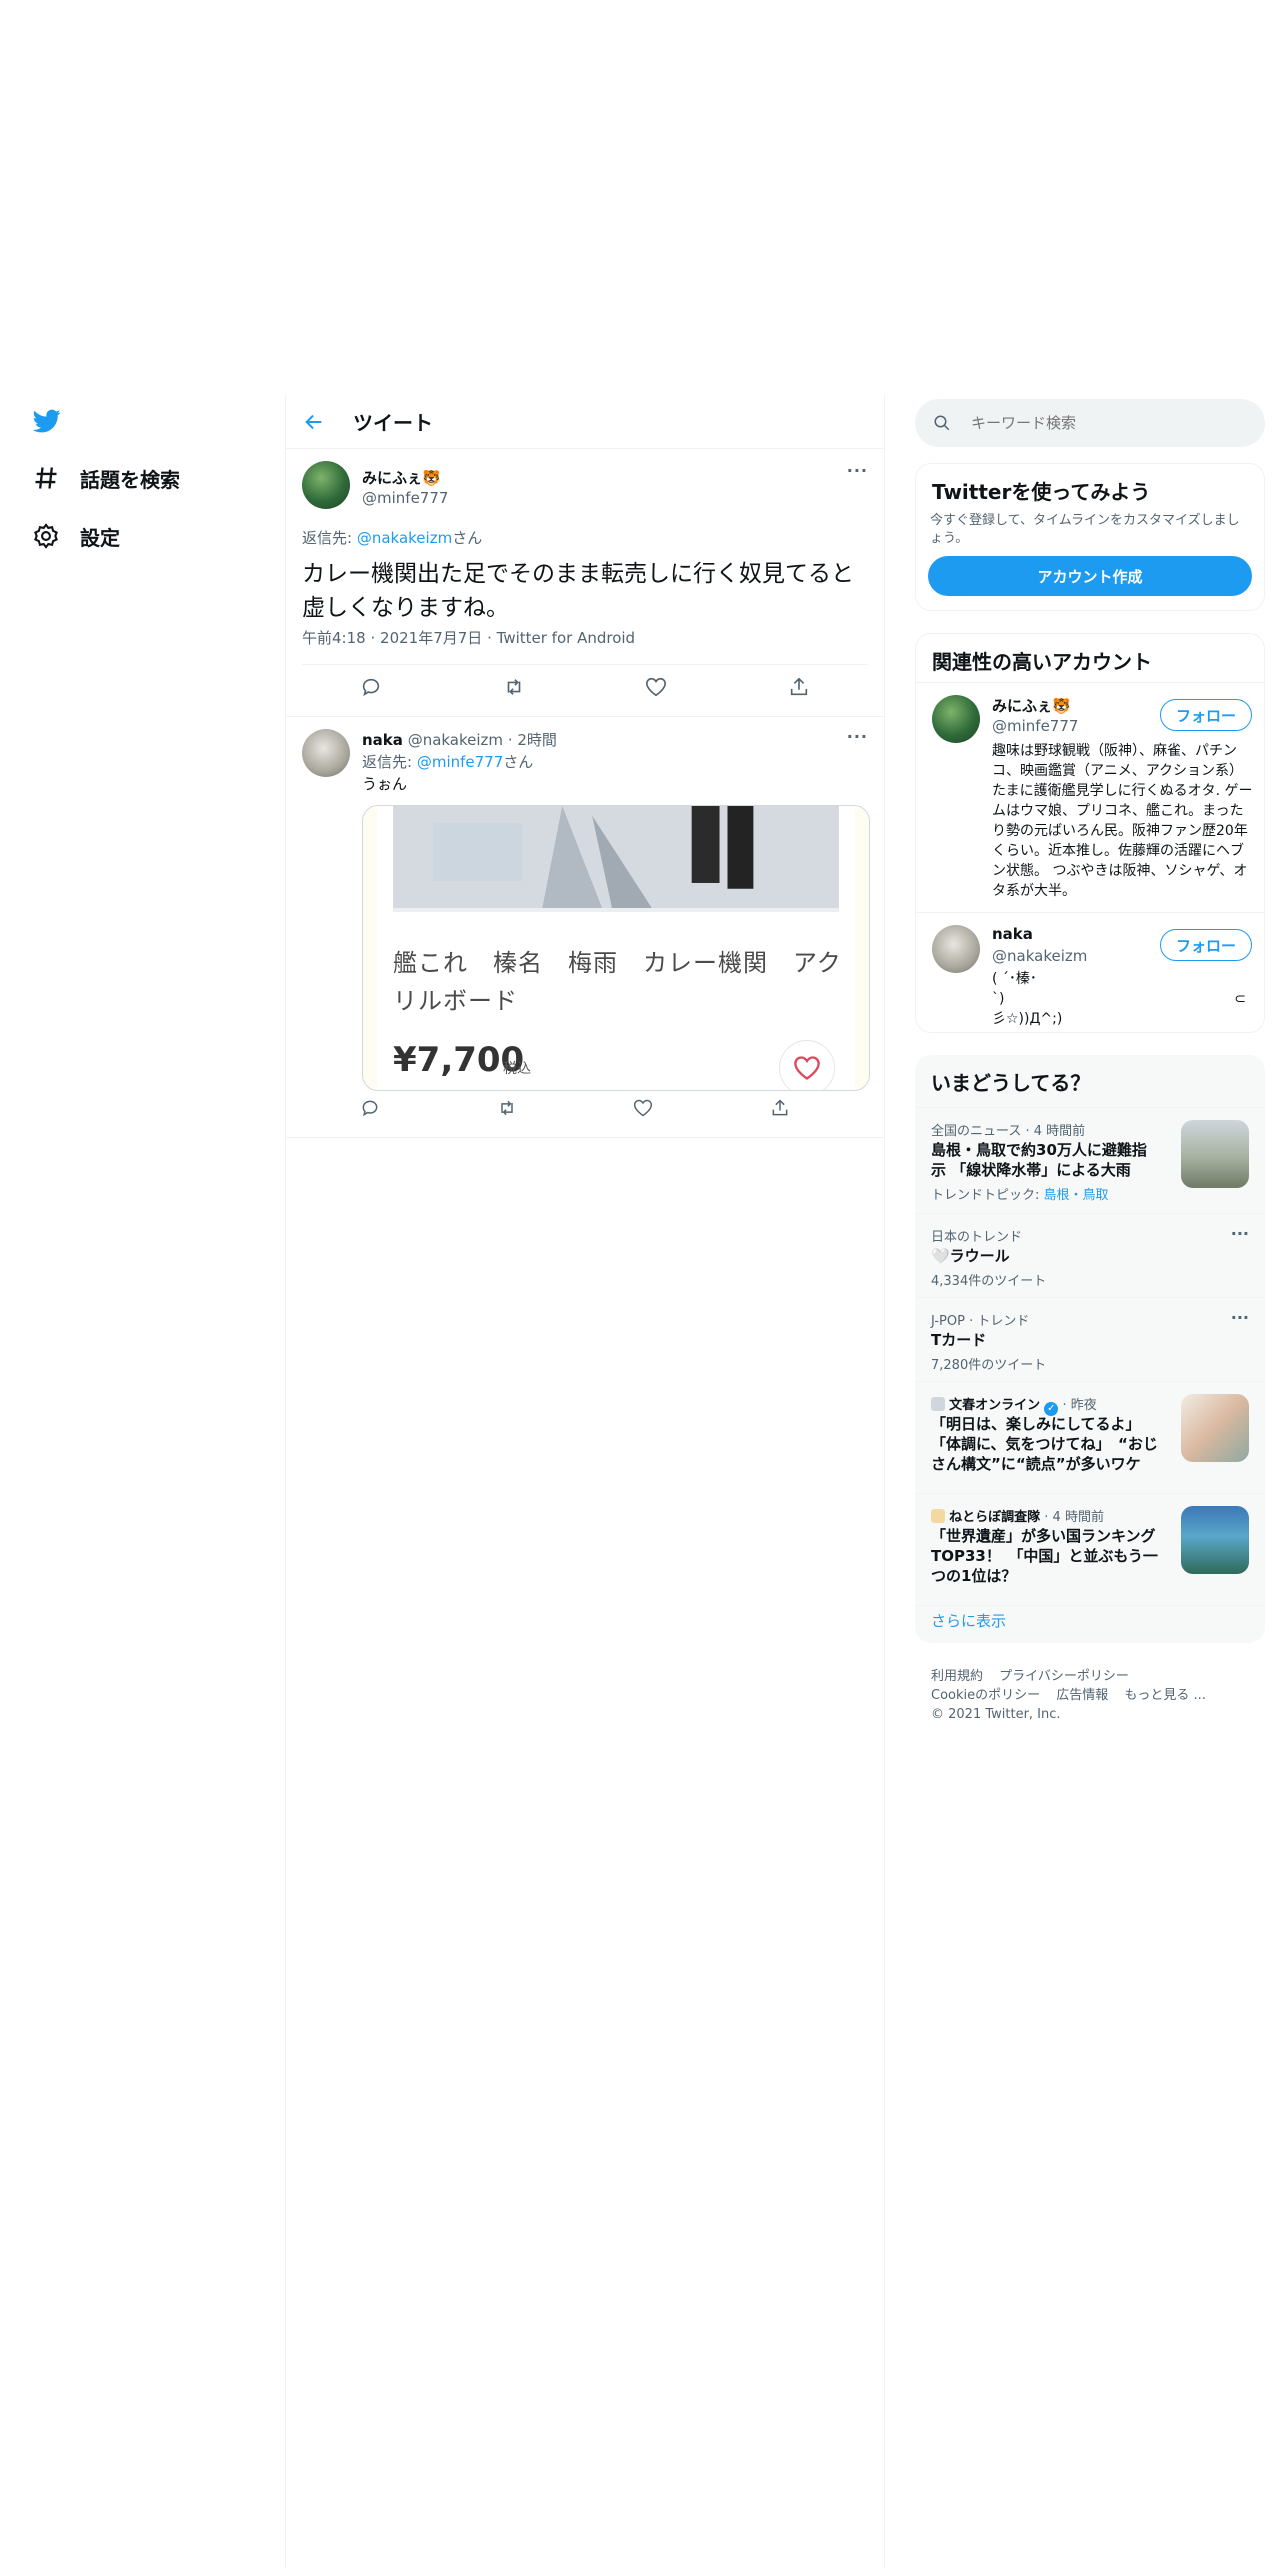 The width and height of the screenshot is (1284, 2568). I want to click on signup-description: 今すぐ登録して、タイムラインをカスタマイズしましょう。, so click(1085, 529).